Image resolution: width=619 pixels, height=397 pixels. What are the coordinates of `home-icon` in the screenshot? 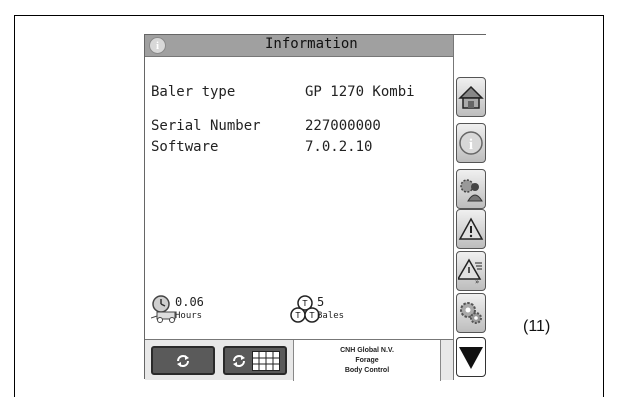 It's located at (471, 97).